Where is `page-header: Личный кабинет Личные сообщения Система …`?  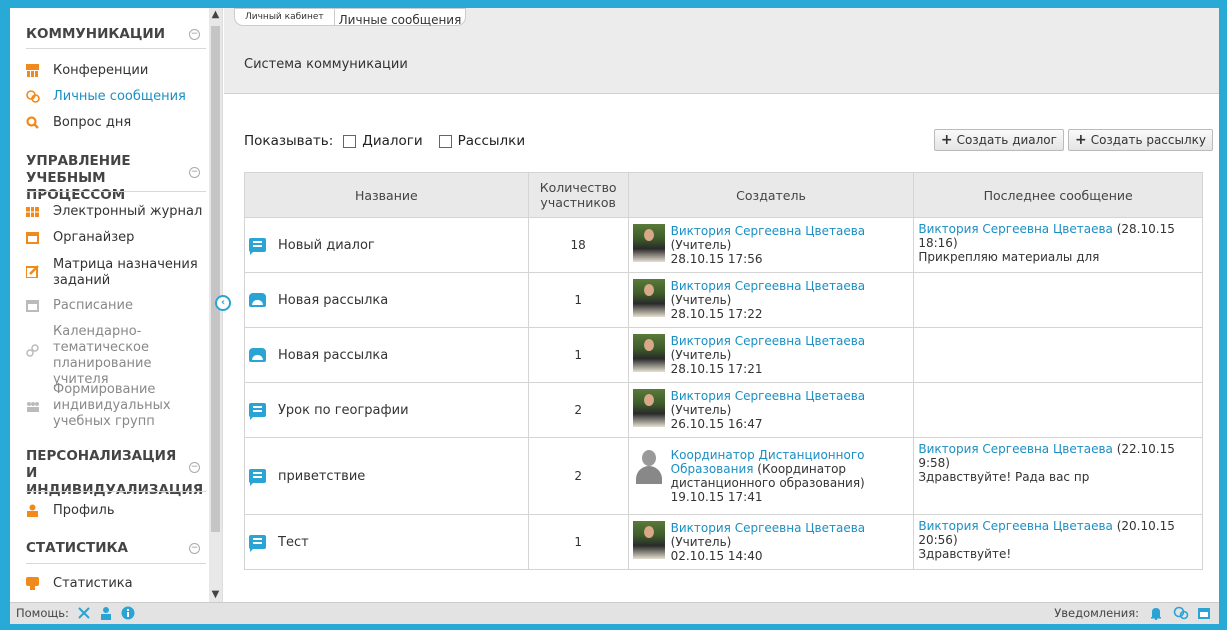 page-header: Личный кабинет Личные сообщения Система … is located at coordinates (721, 51).